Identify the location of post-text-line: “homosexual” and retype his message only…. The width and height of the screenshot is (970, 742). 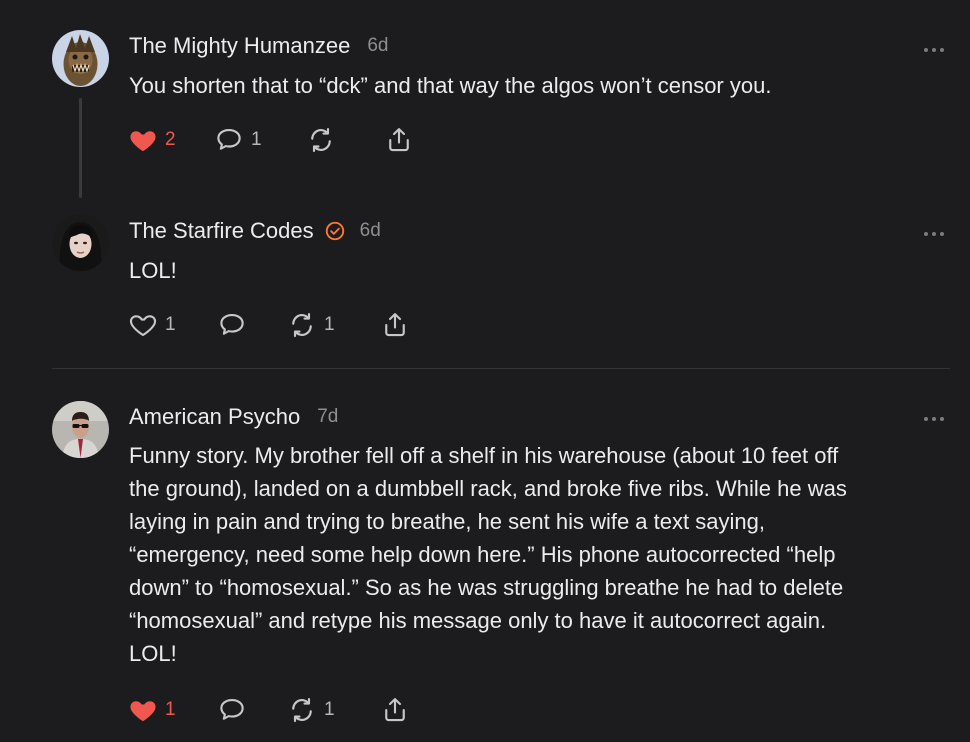
(478, 620).